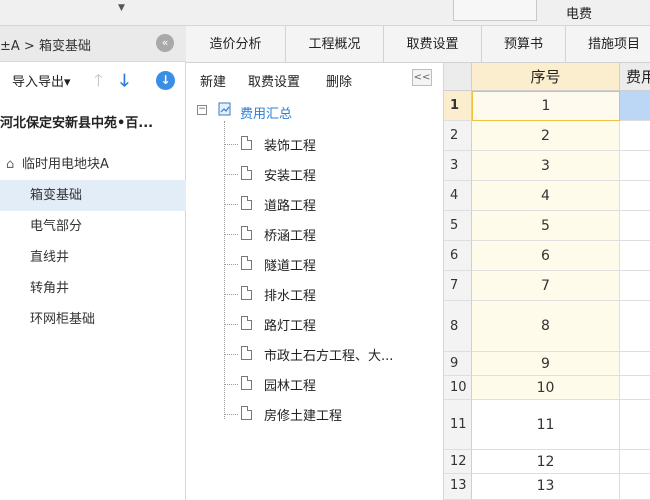  I want to click on tree-item: 桥涵工程, so click(334, 234).